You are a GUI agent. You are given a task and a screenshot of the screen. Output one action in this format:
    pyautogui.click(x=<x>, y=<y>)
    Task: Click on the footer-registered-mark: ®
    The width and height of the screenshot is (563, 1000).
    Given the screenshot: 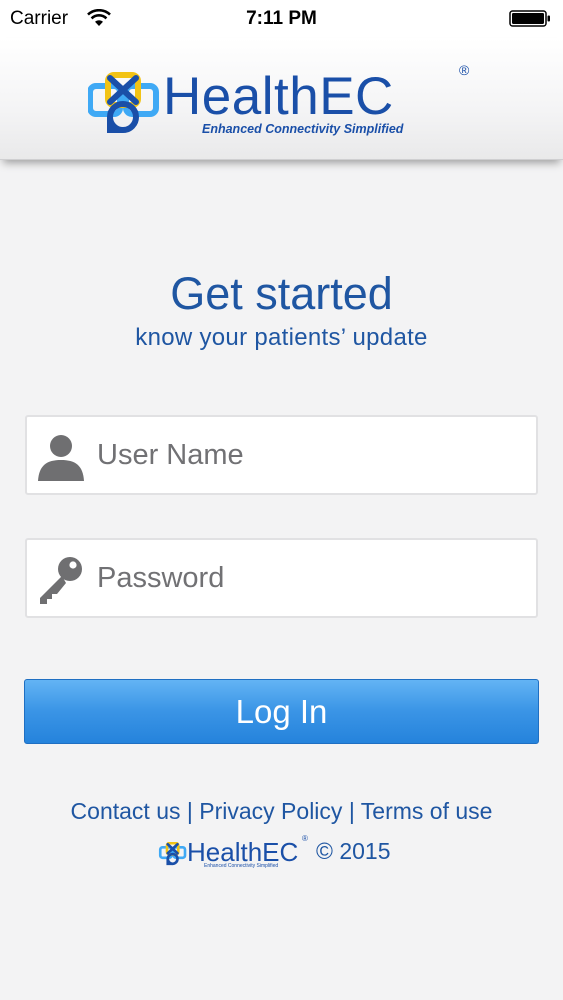 What is the action you would take?
    pyautogui.click(x=305, y=838)
    